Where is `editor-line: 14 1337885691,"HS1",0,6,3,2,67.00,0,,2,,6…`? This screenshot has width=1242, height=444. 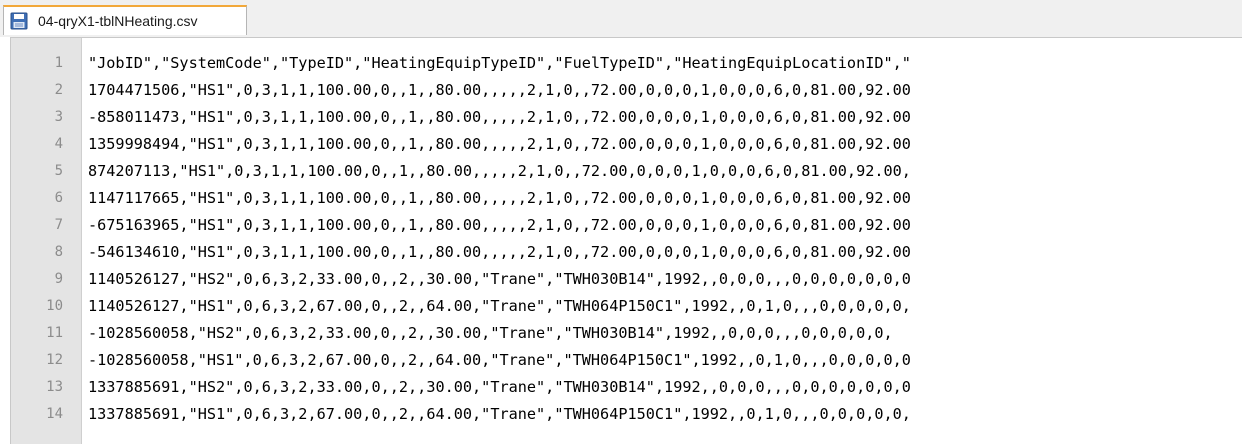
editor-line: 14 1337885691,"HS1",0,6,3,2,67.00,0,,2,,6… is located at coordinates (626, 414).